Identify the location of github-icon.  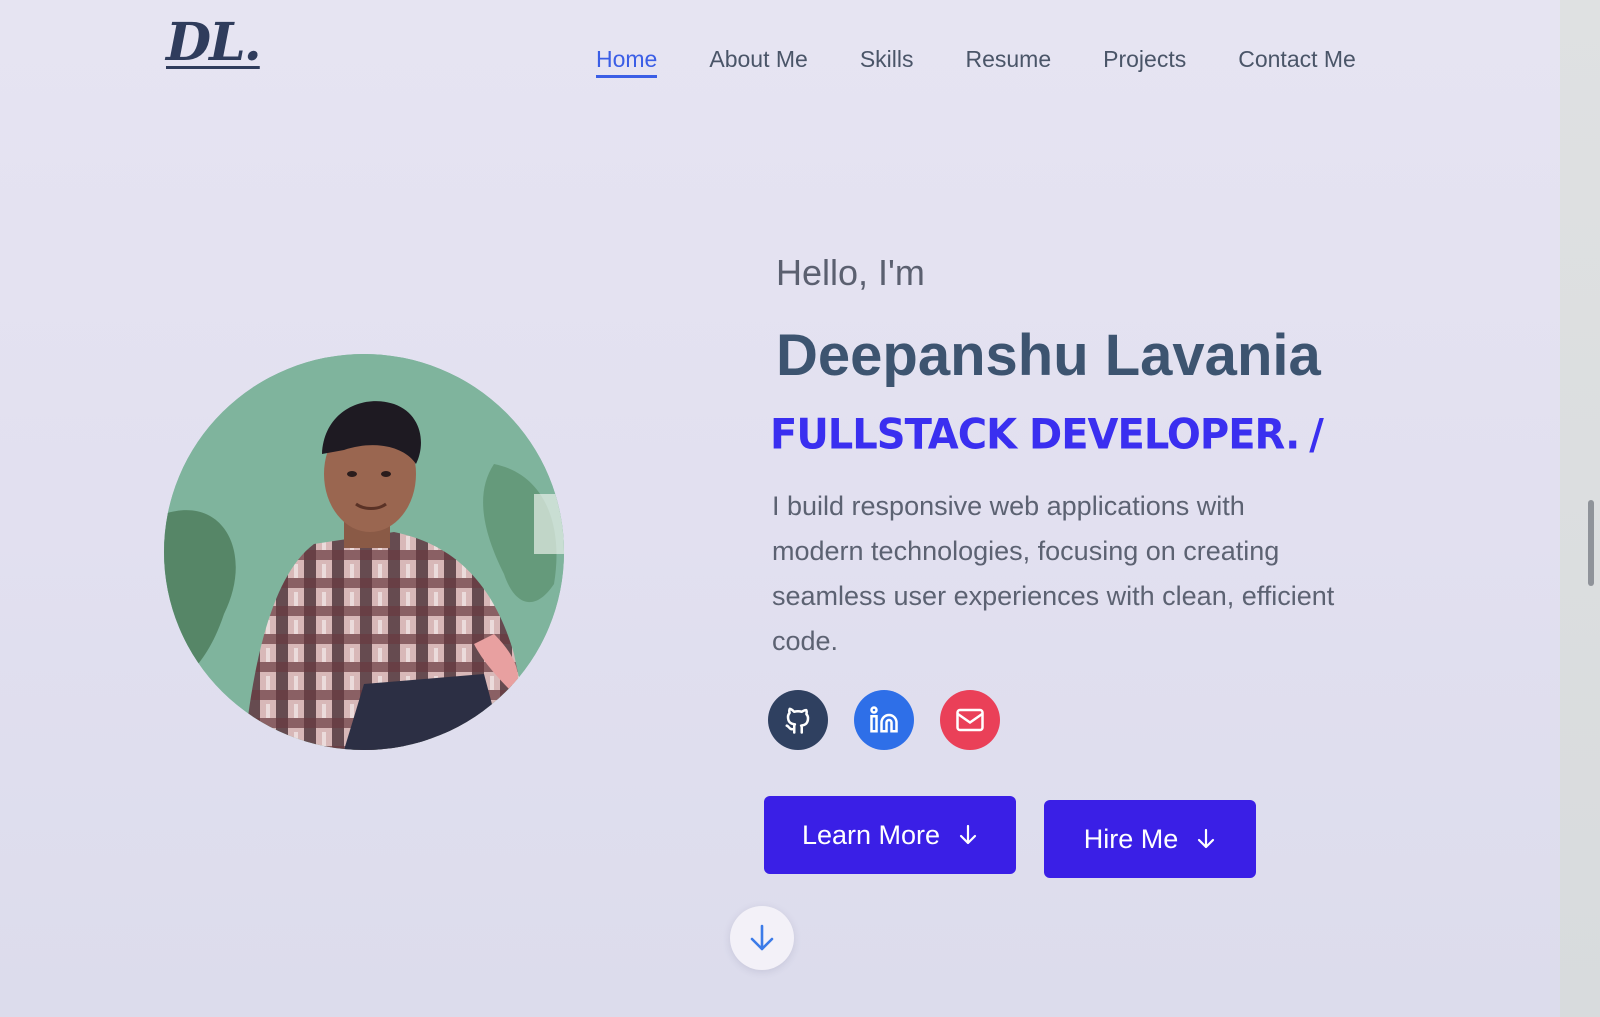
(797, 720).